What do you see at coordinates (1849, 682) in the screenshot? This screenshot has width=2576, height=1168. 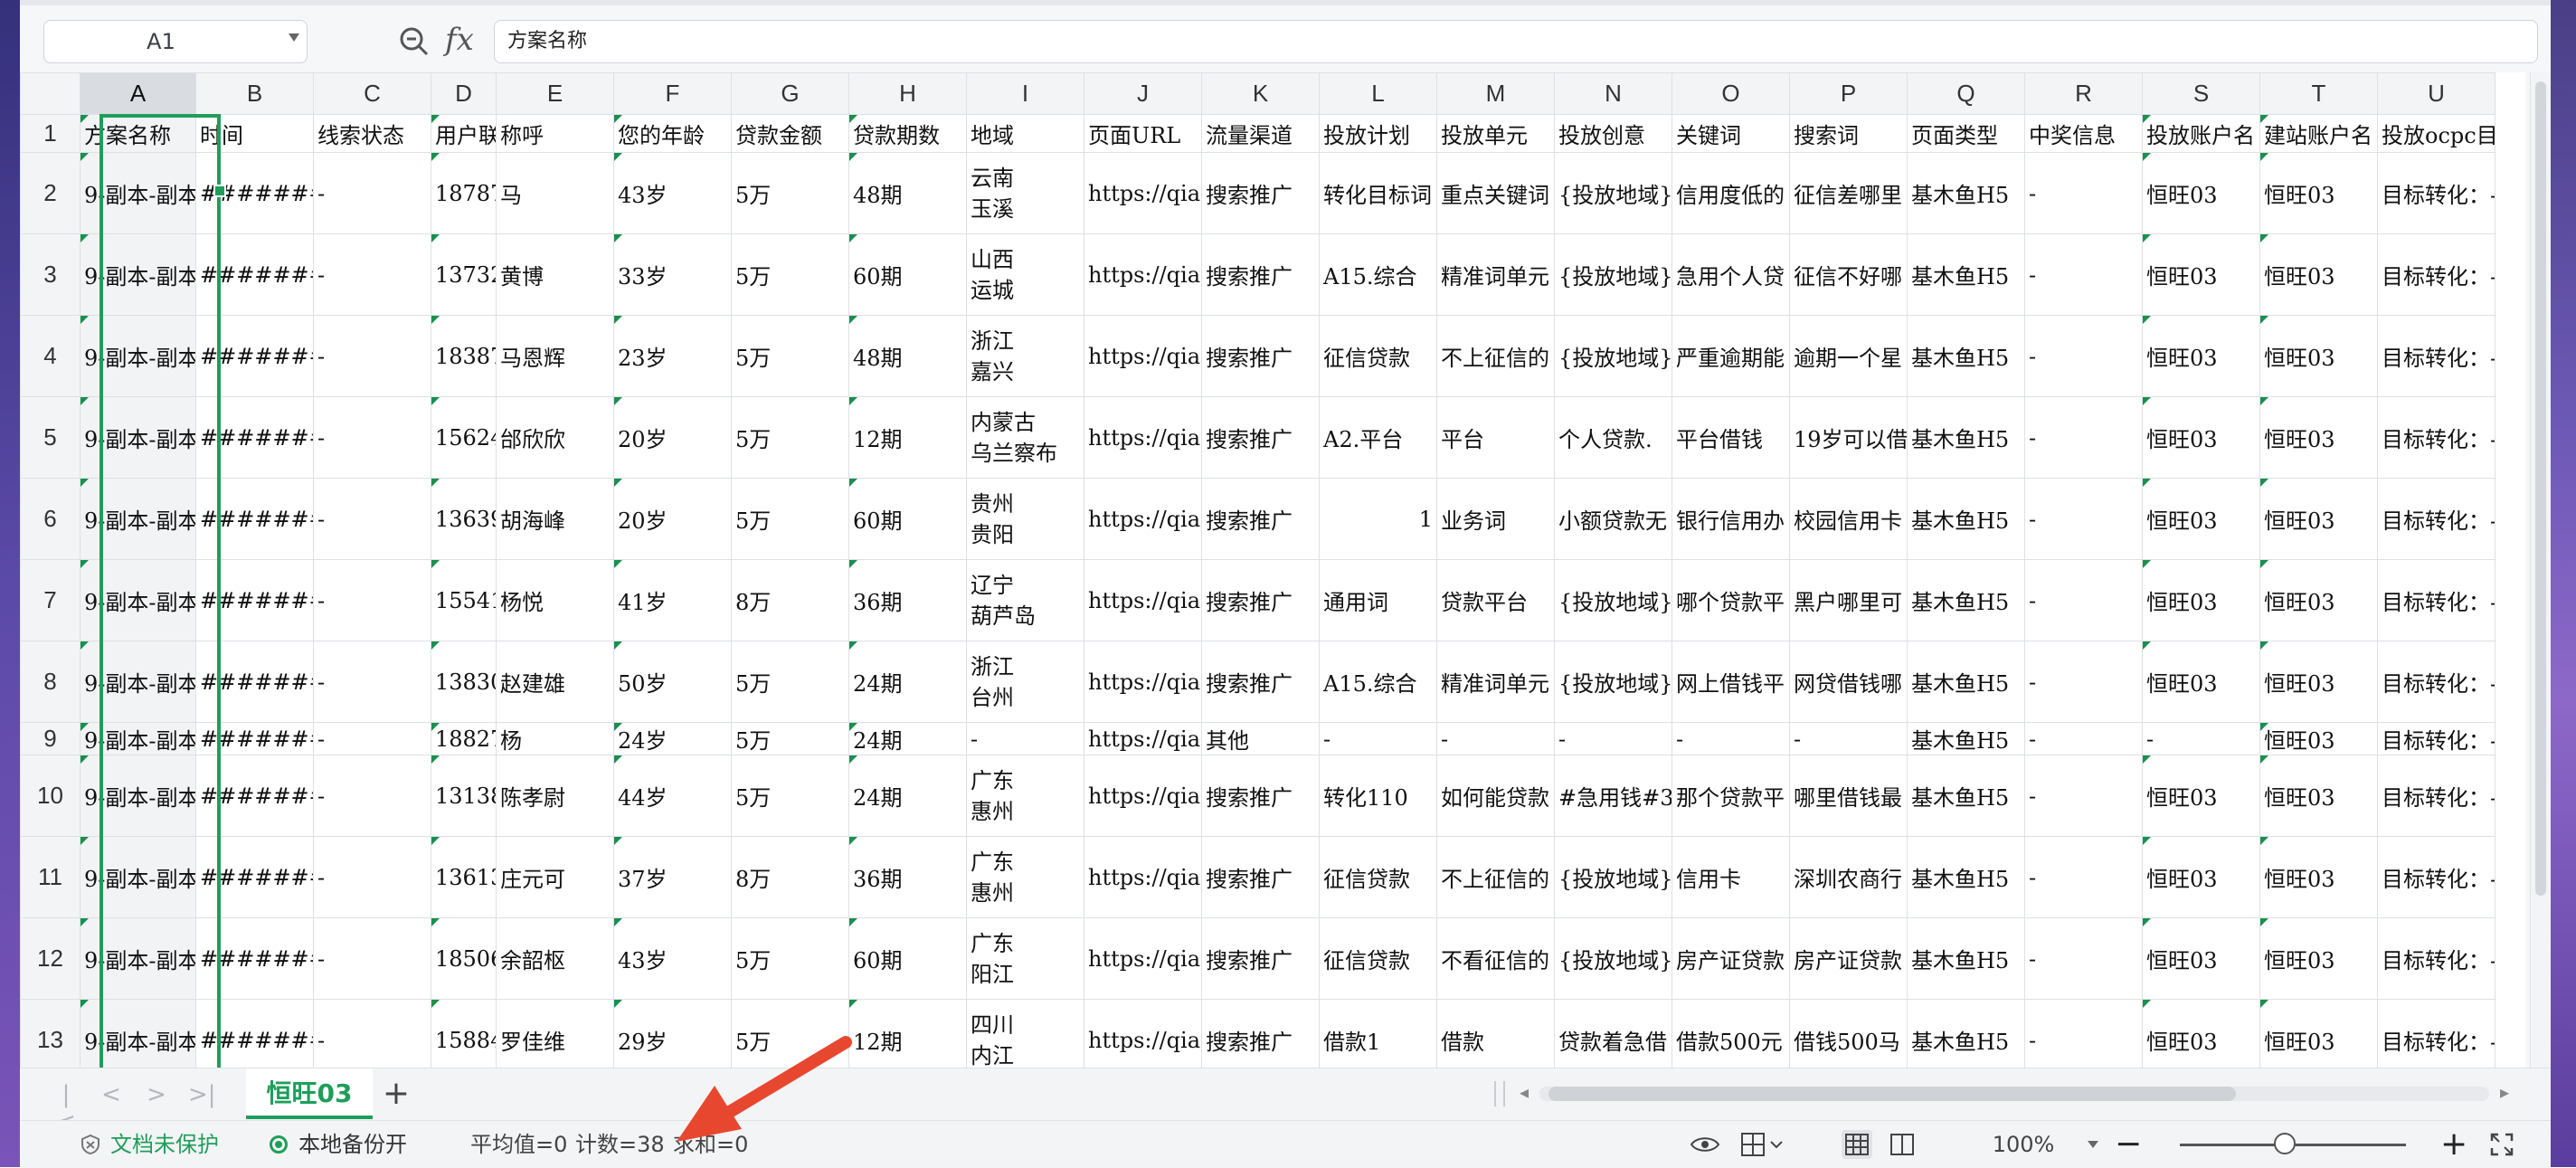 I see `table-cell: 网贷借钱哪` at bounding box center [1849, 682].